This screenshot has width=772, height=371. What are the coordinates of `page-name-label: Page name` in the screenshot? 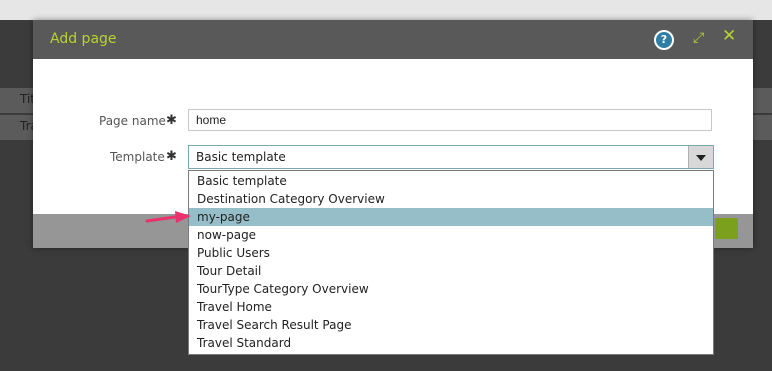 It's located at (132, 121).